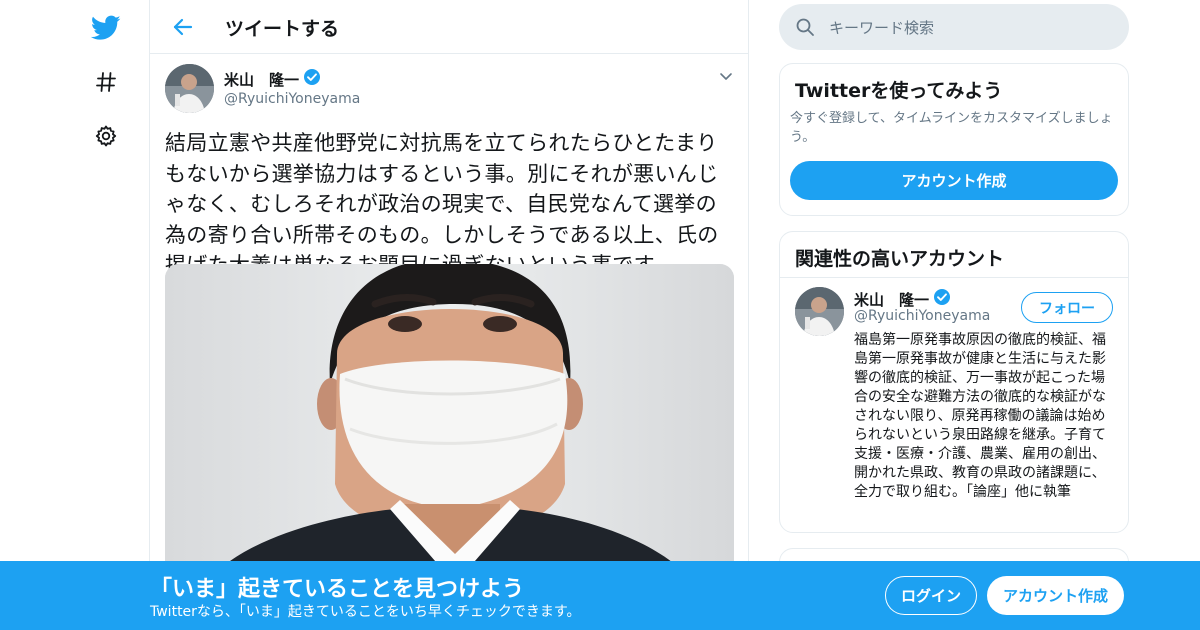 Image resolution: width=1200 pixels, height=630 pixels. Describe the element at coordinates (899, 91) in the screenshot. I see `signup-card-title: Twitterを使ってみよう` at that location.